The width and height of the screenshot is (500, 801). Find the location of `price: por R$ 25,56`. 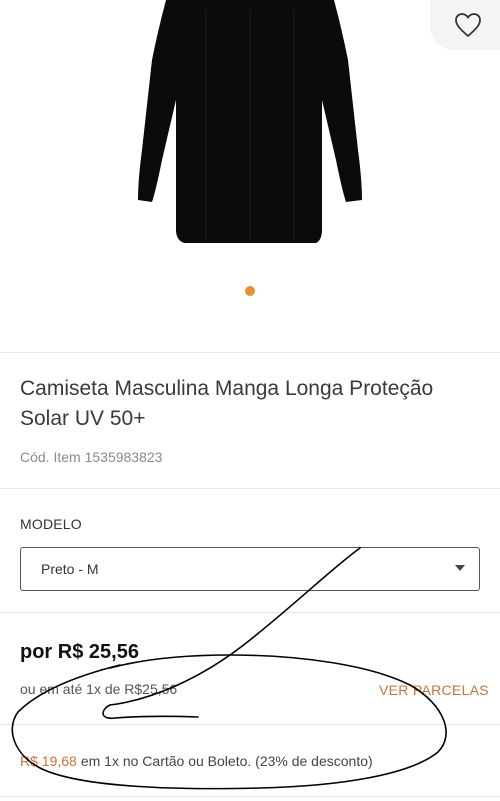

price: por R$ 25,56 is located at coordinates (79, 652).